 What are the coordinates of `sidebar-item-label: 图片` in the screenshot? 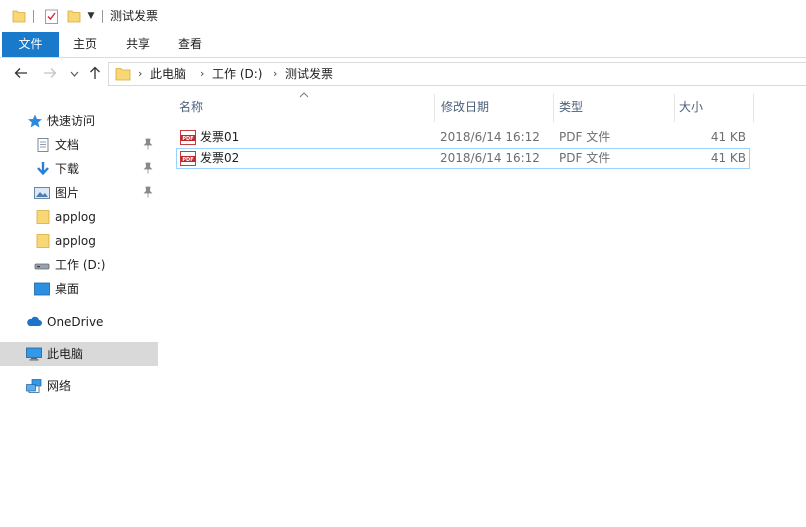 It's located at (67, 193).